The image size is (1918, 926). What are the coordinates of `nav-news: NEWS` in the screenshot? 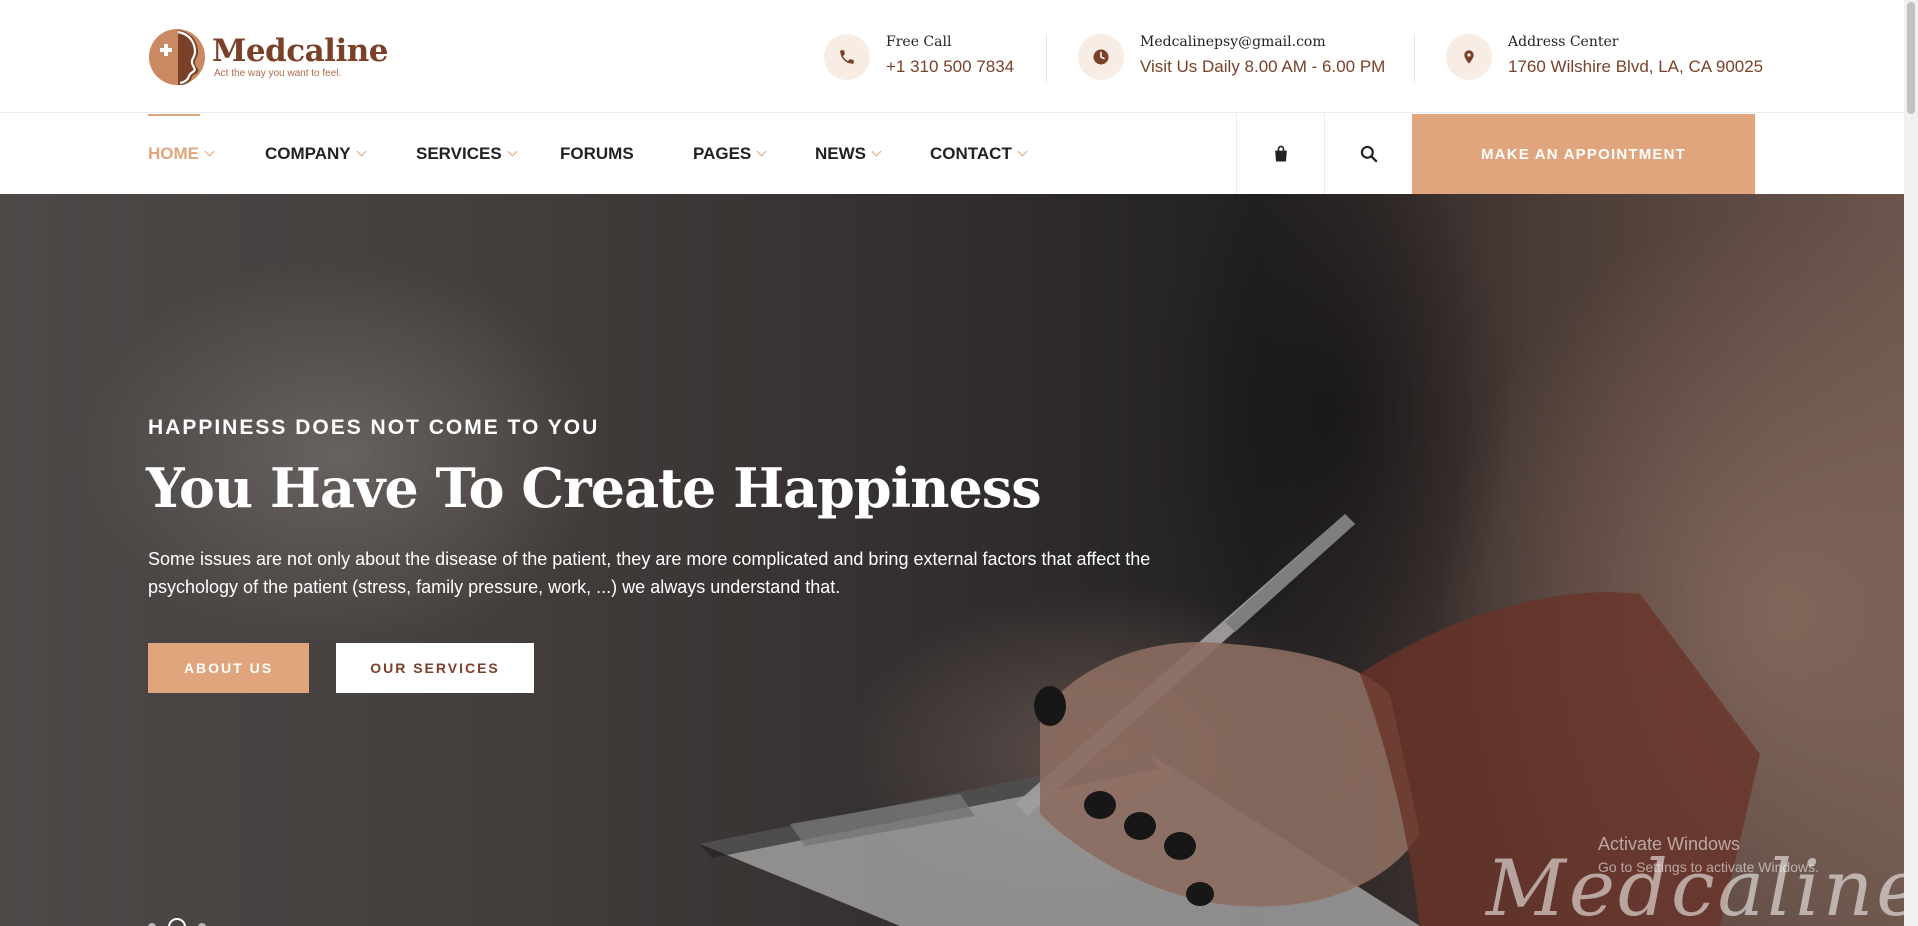 It's located at (872, 154).